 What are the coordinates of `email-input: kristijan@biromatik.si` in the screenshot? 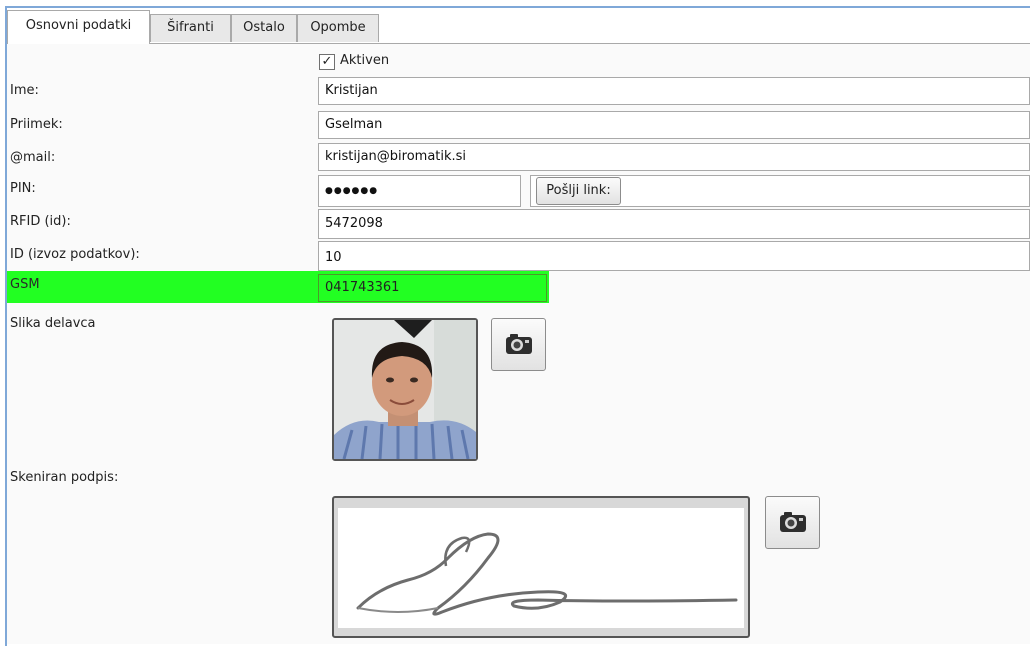 It's located at (674, 157).